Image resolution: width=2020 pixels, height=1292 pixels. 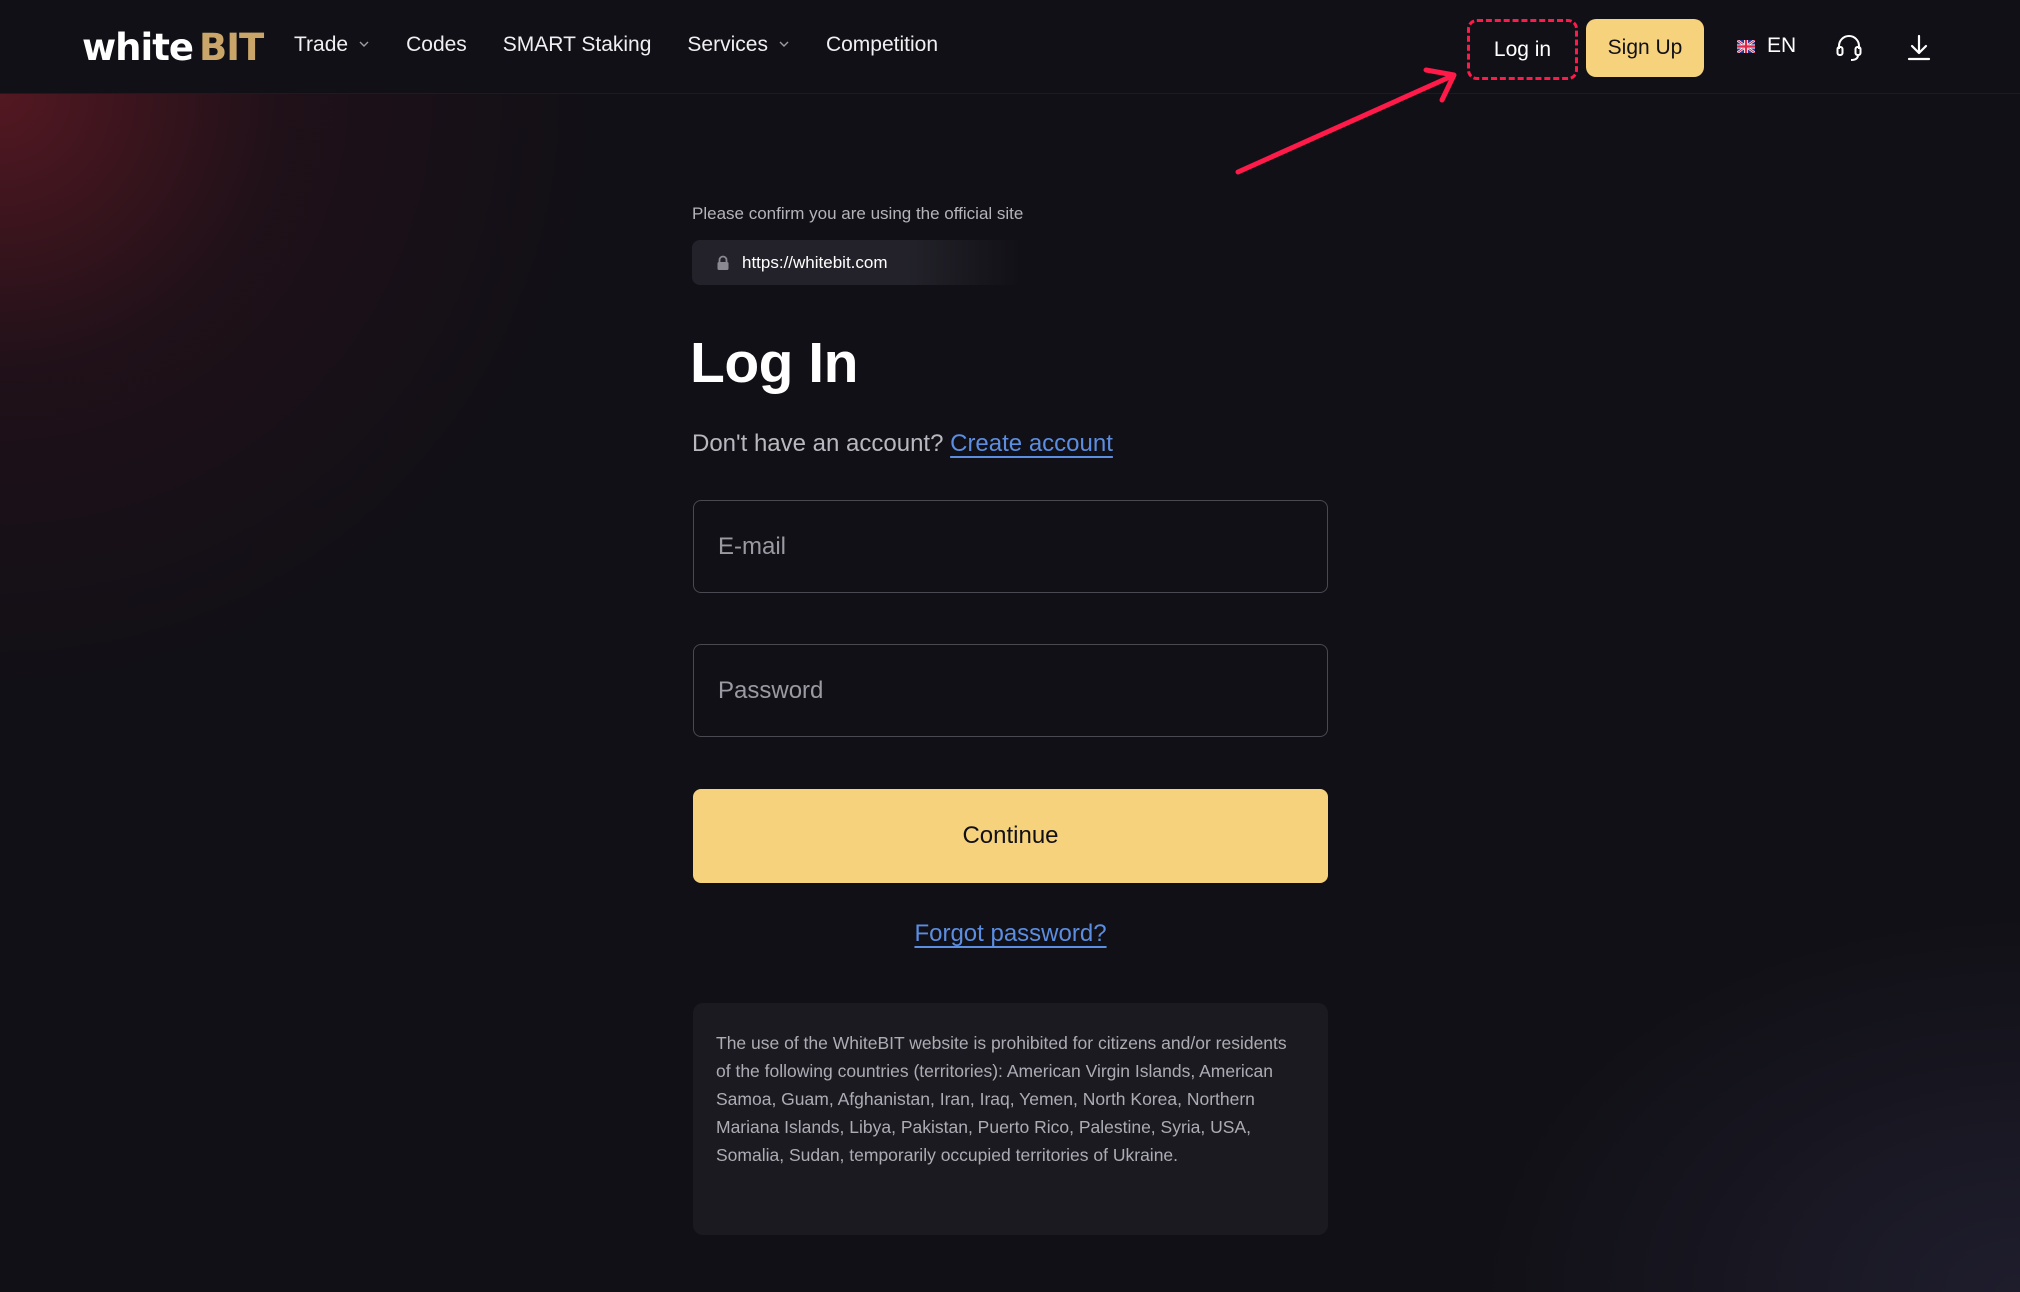 What do you see at coordinates (231, 47) in the screenshot?
I see `logo-bit-text: BIT` at bounding box center [231, 47].